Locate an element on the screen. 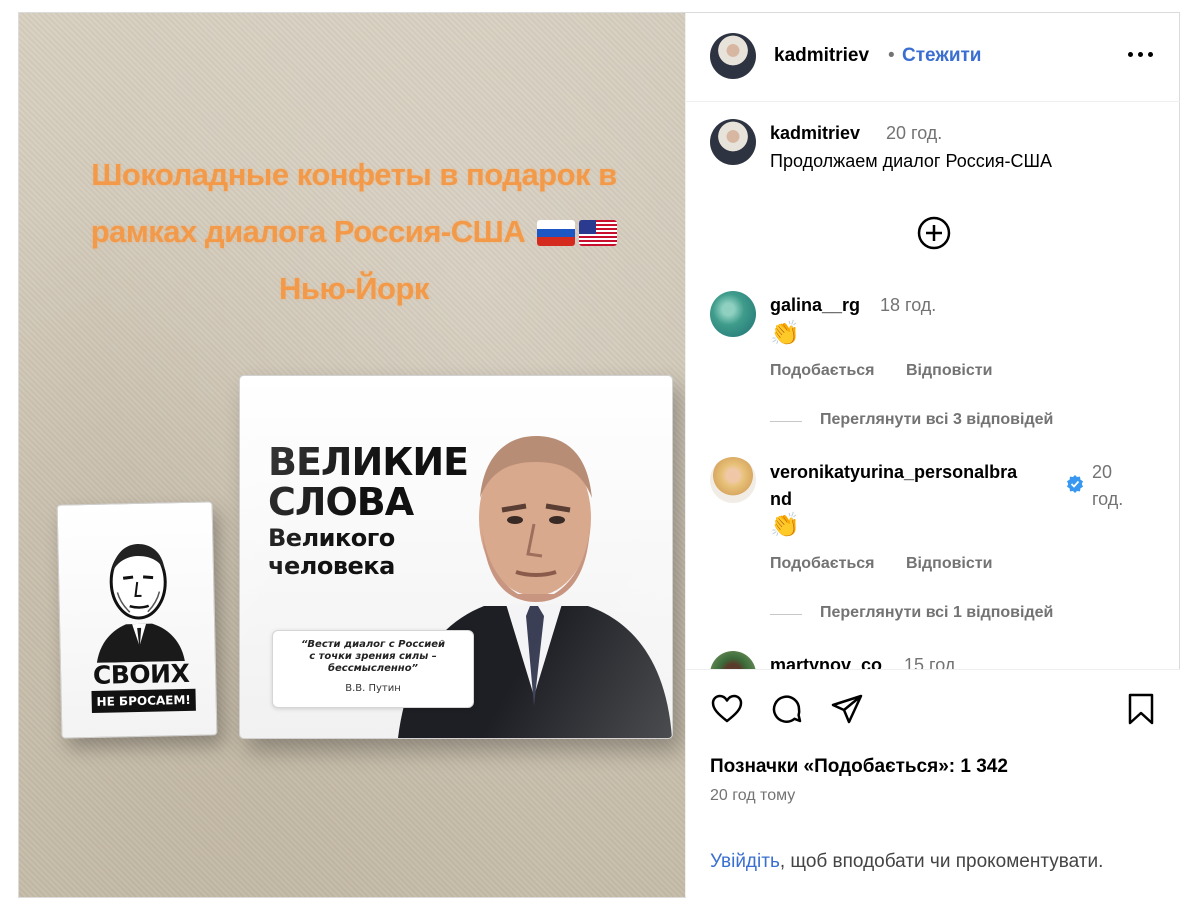 This screenshot has width=1200, height=920. comment-time-wrap: год. is located at coordinates (1107, 499).